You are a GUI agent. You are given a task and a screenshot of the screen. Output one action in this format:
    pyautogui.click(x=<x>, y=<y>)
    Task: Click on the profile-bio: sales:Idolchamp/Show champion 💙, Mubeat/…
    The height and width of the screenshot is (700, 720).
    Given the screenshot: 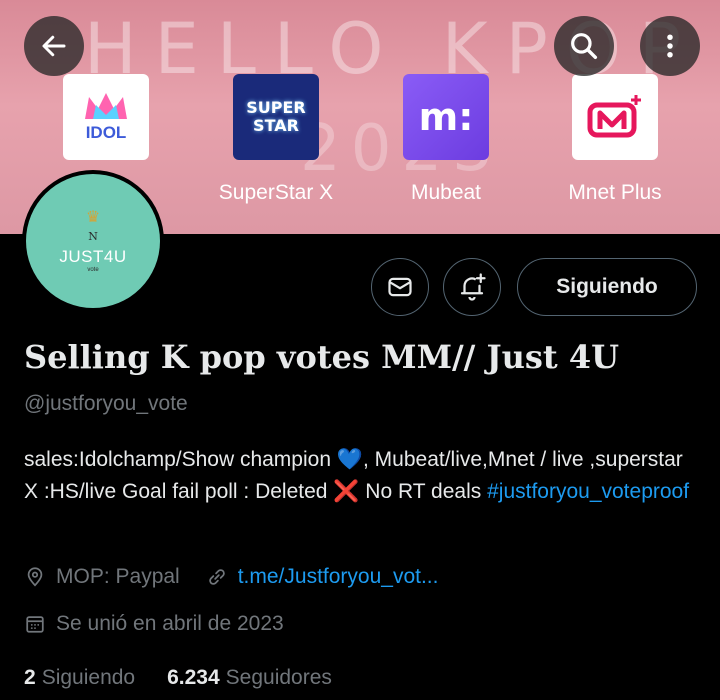 What is the action you would take?
    pyautogui.click(x=360, y=476)
    